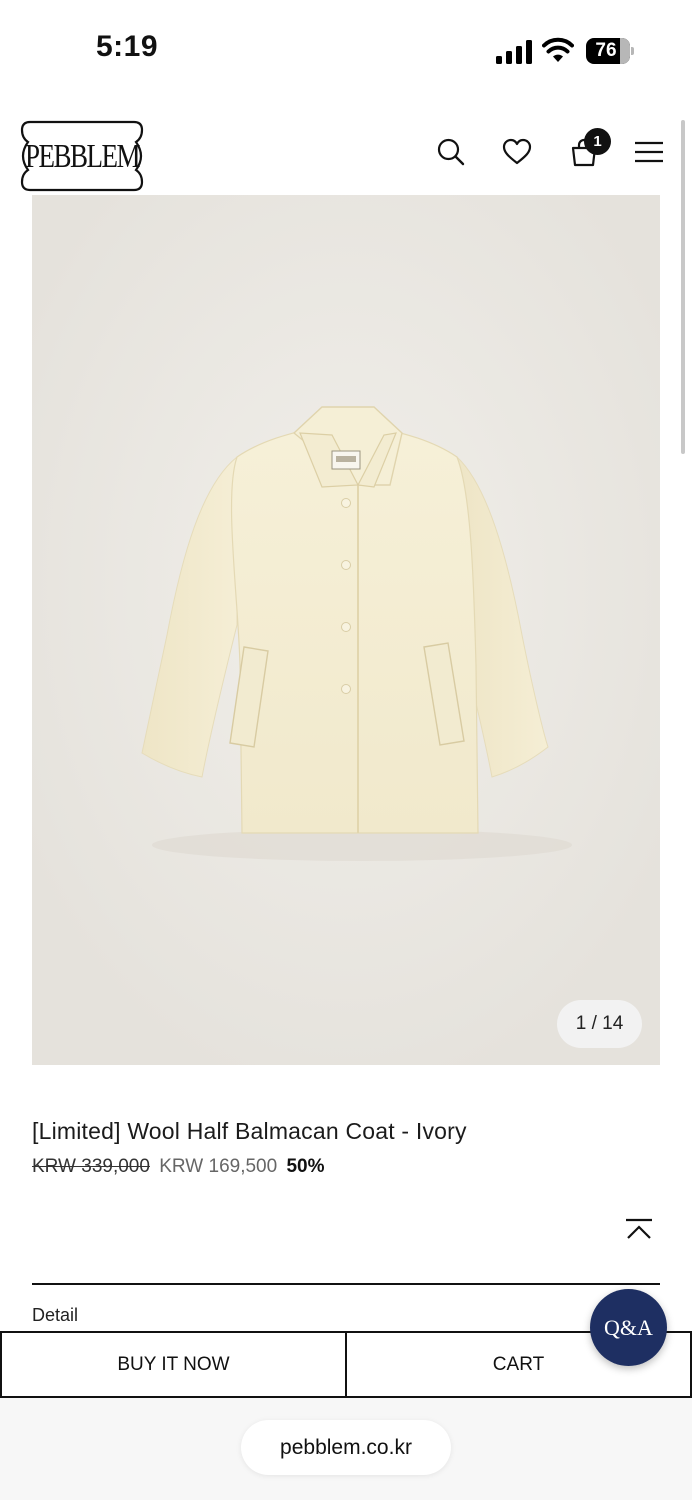 The width and height of the screenshot is (692, 1500). Describe the element at coordinates (305, 1166) in the screenshot. I see `discount-rate: 50%` at that location.